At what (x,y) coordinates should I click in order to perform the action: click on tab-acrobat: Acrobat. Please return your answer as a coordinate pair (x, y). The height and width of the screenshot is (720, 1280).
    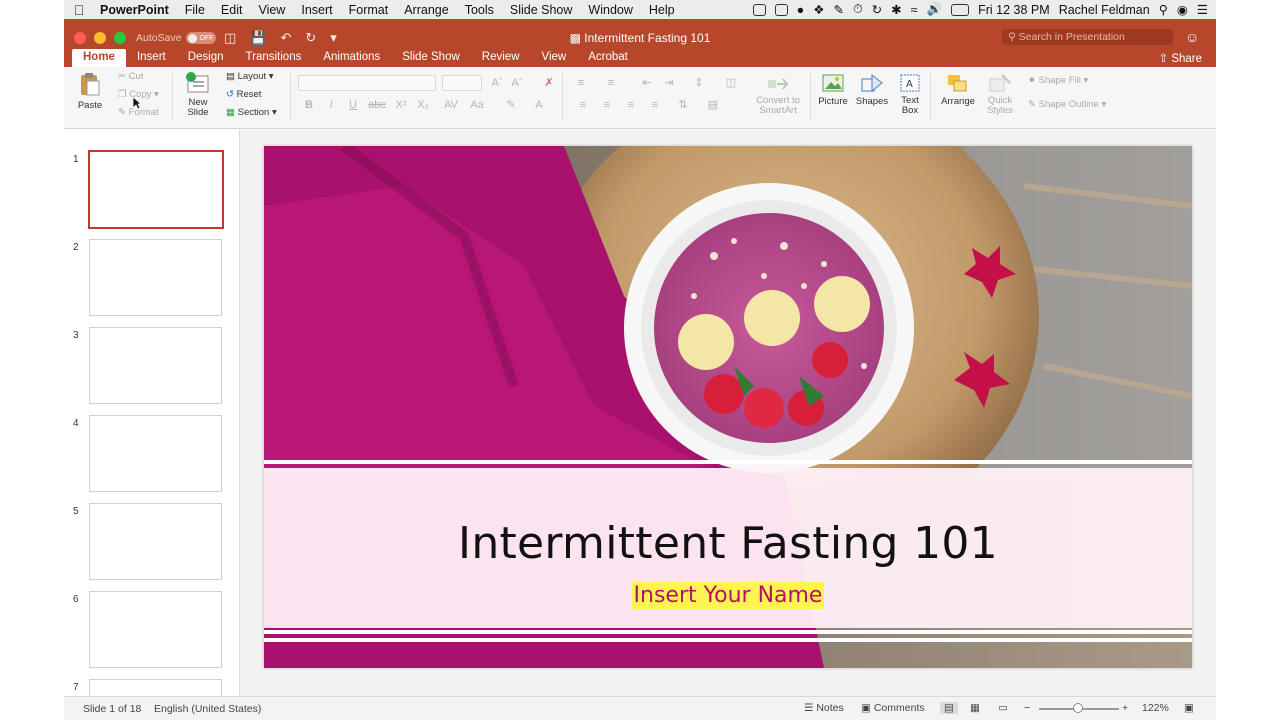
    Looking at the image, I should click on (608, 58).